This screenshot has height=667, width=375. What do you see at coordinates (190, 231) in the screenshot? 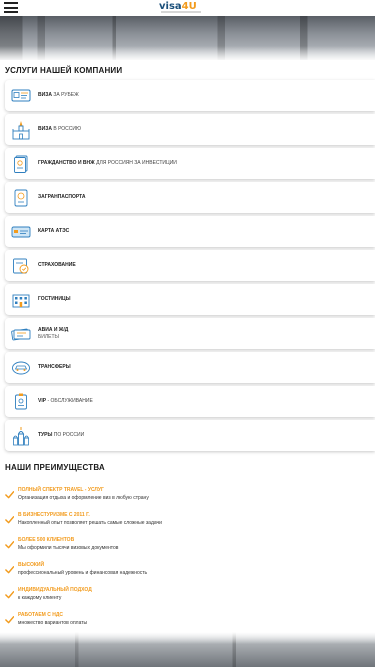
I see `service-apec-card: КАРТА АТЭС` at bounding box center [190, 231].